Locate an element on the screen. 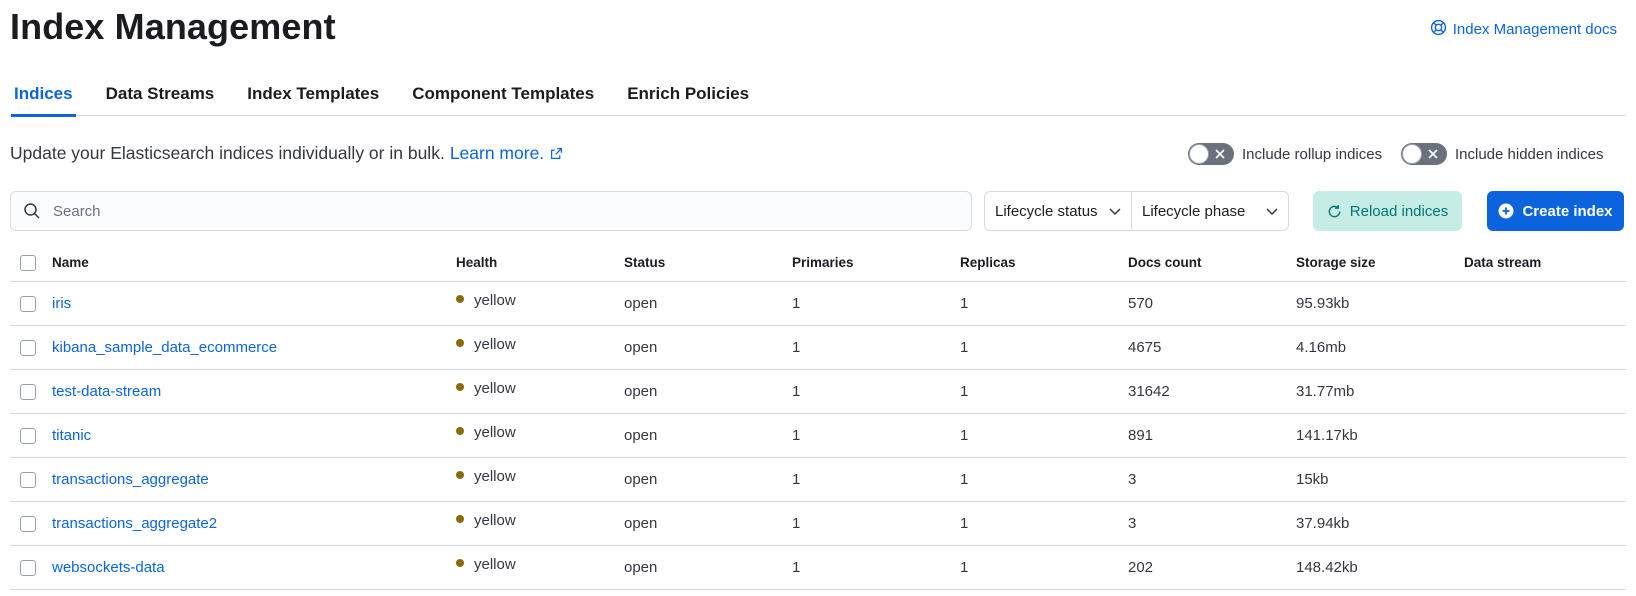  index-name-link: transactions_aggregate is located at coordinates (130, 479).